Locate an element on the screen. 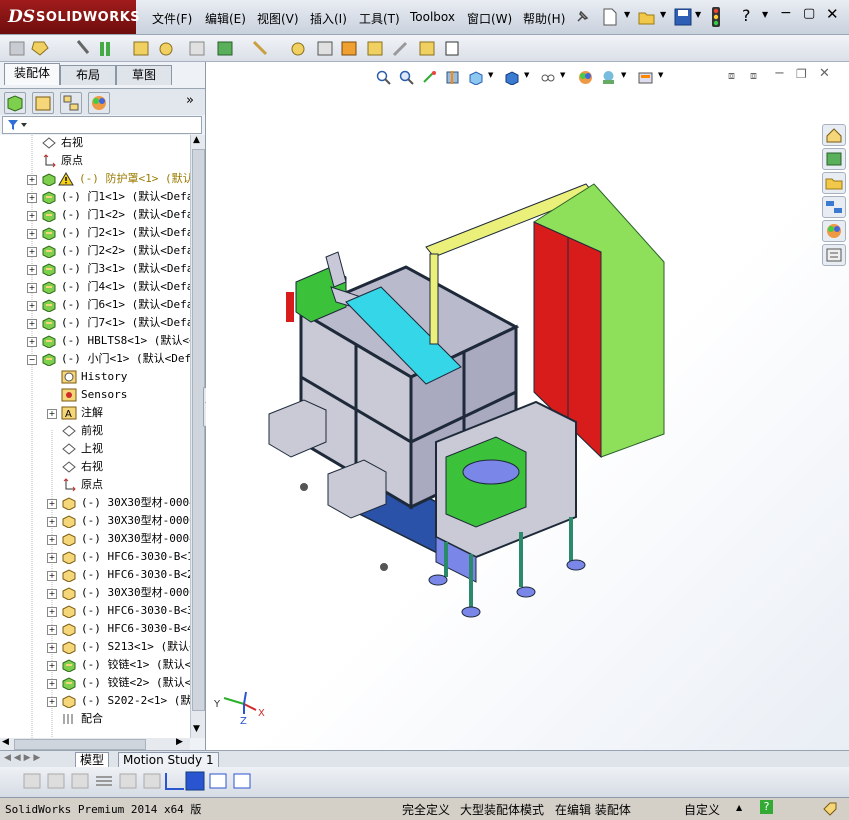 This screenshot has height=820, width=849. tab-assembly: 装配体 is located at coordinates (32, 74).